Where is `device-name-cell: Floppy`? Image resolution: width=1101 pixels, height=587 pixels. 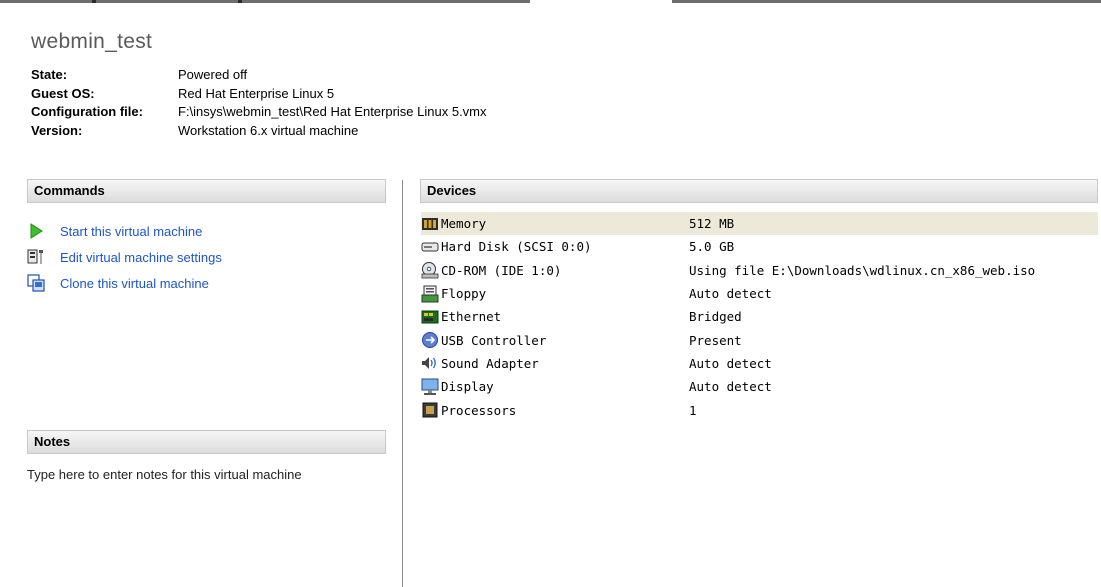 device-name-cell: Floppy is located at coordinates (555, 294).